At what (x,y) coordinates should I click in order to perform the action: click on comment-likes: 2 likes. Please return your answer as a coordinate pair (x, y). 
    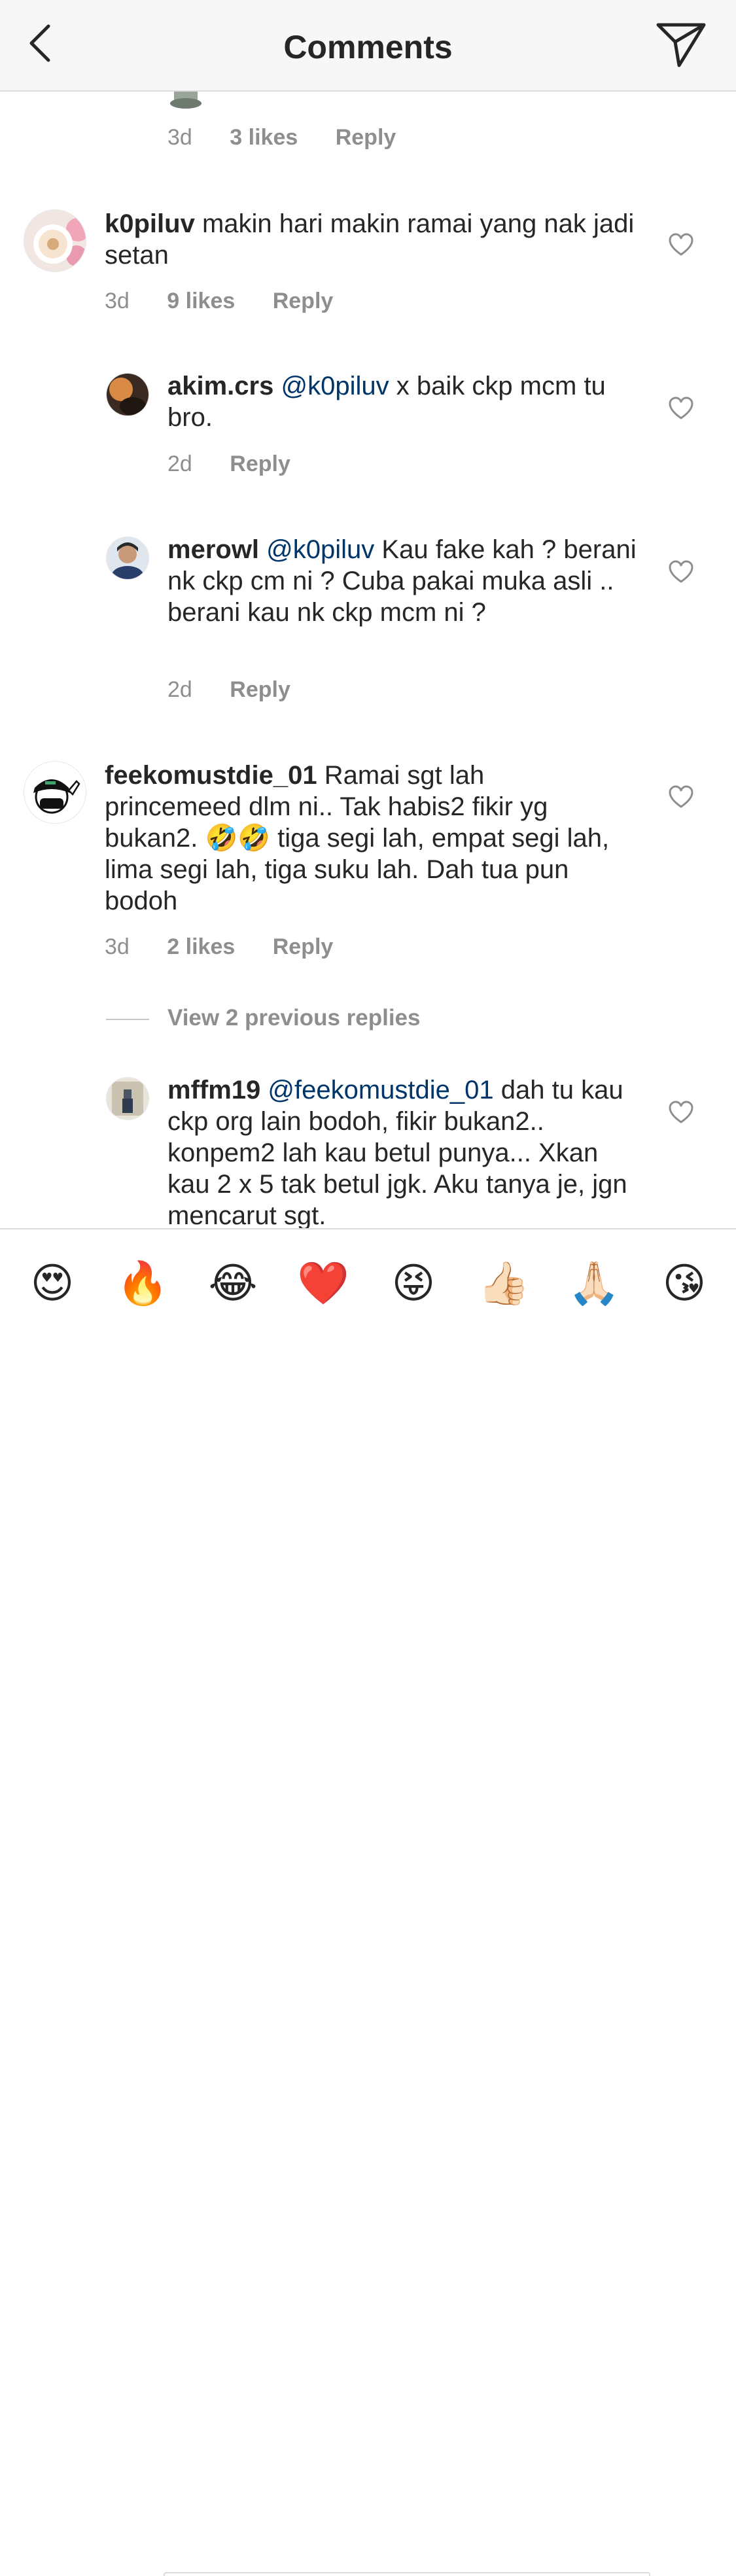
    Looking at the image, I should click on (201, 947).